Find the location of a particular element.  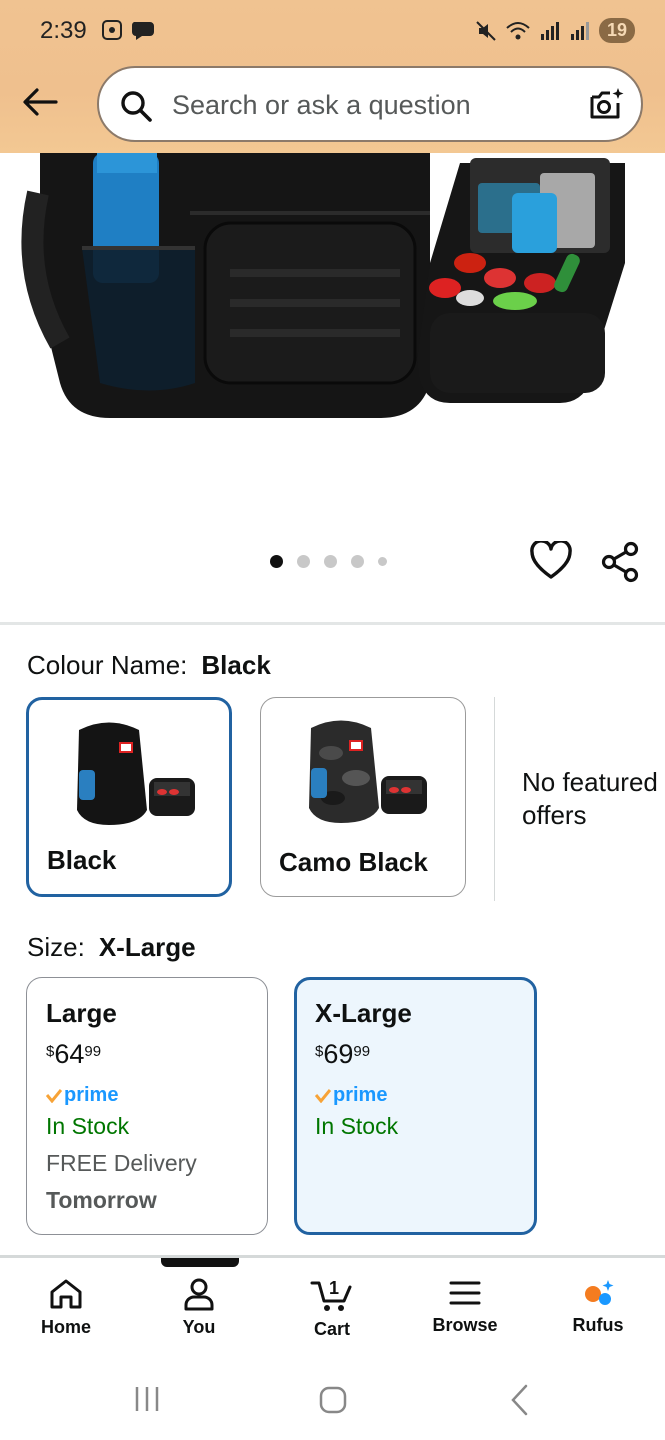

search-placeholder: Search or ask a question is located at coordinates (321, 105).